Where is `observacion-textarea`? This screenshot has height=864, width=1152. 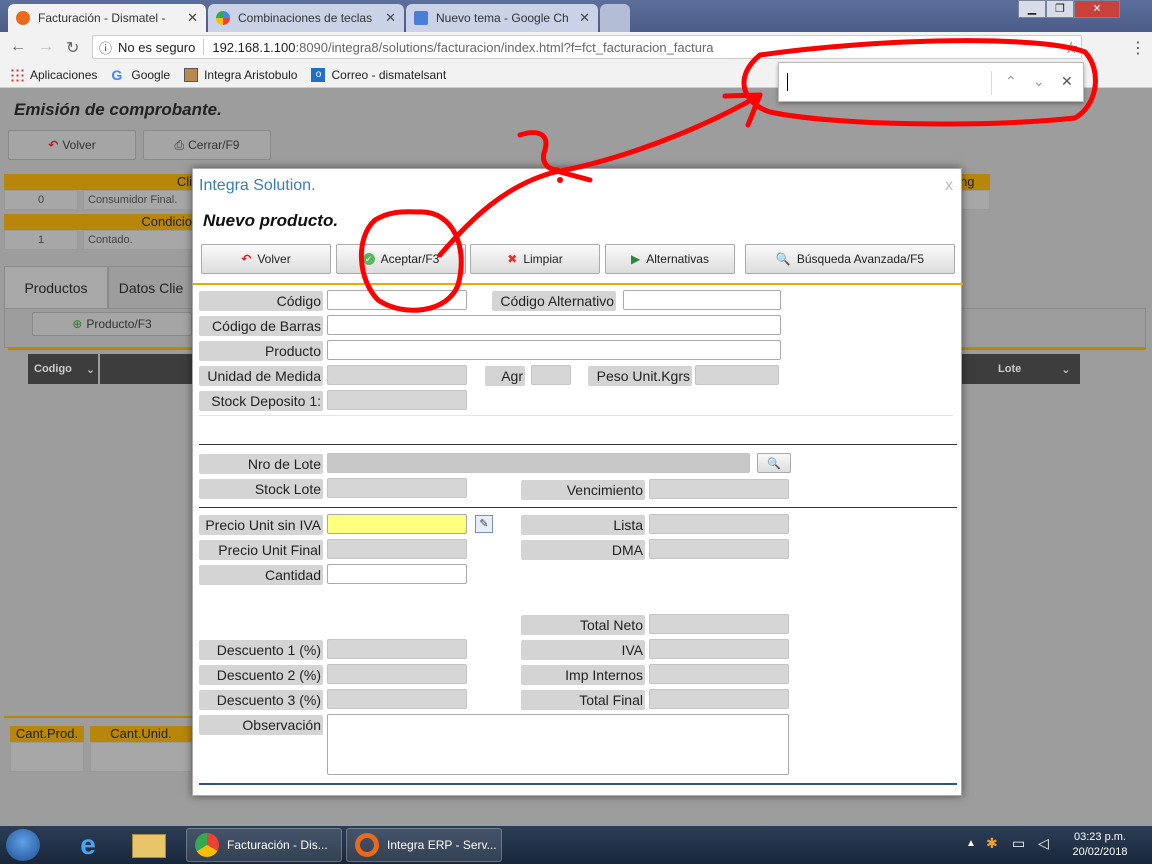 observacion-textarea is located at coordinates (558, 744).